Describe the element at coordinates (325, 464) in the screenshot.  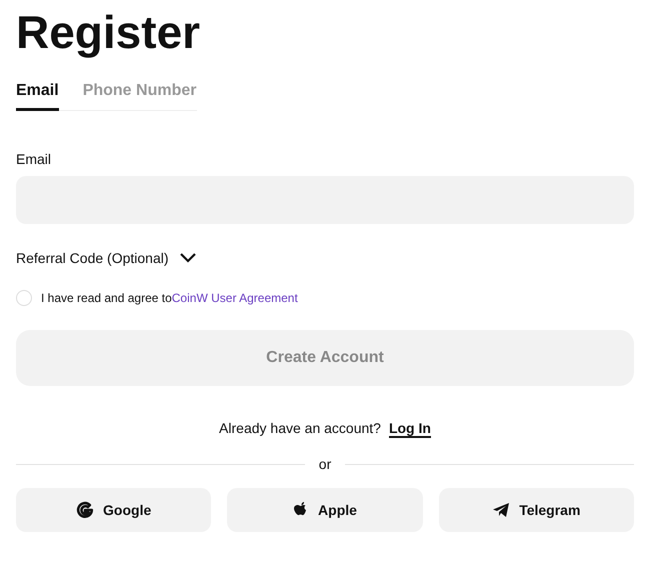
I see `divider-text: or` at that location.